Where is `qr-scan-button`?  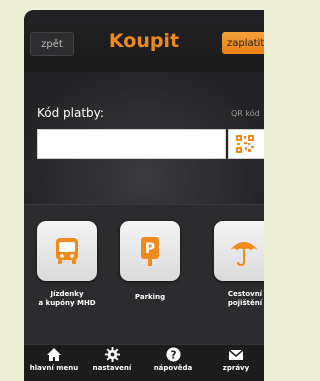 qr-scan-button is located at coordinates (246, 144).